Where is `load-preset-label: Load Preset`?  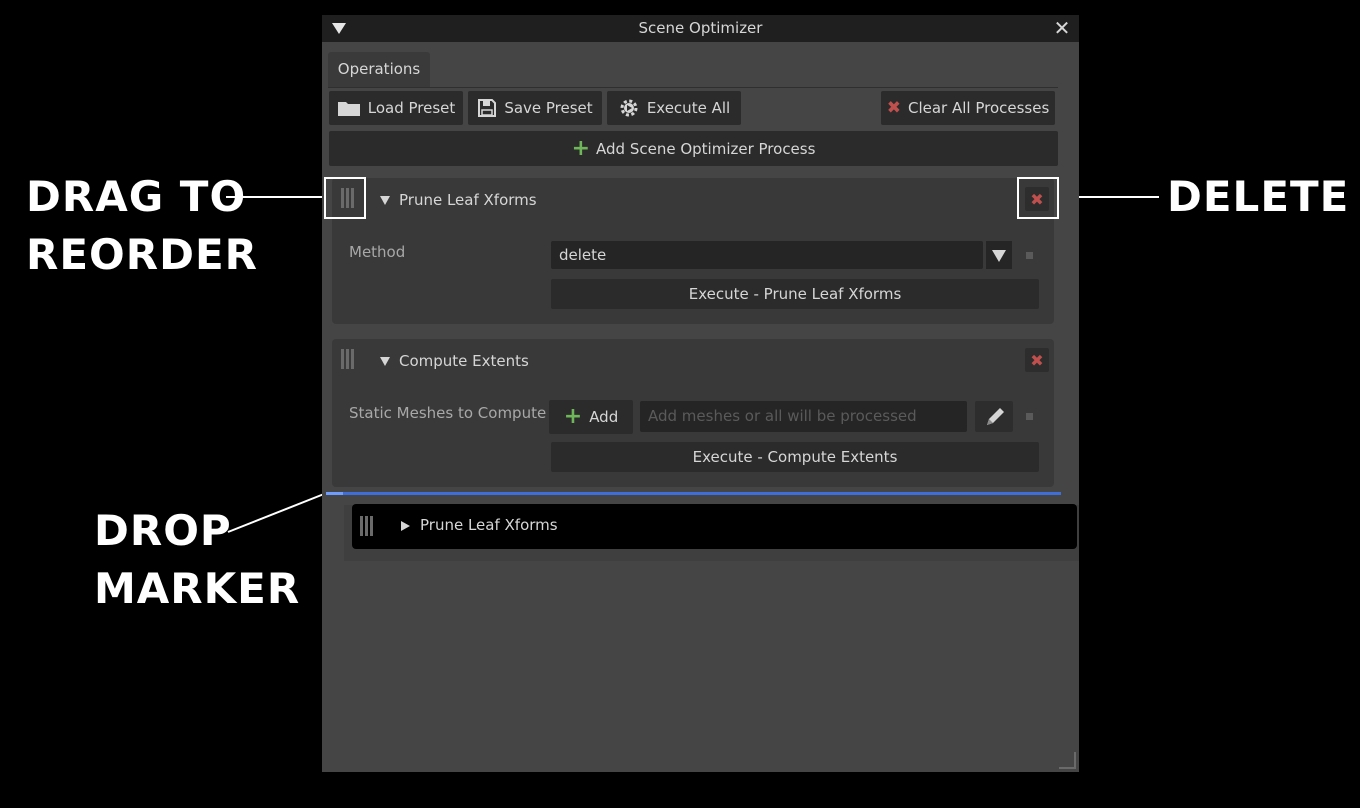 load-preset-label: Load Preset is located at coordinates (411, 108).